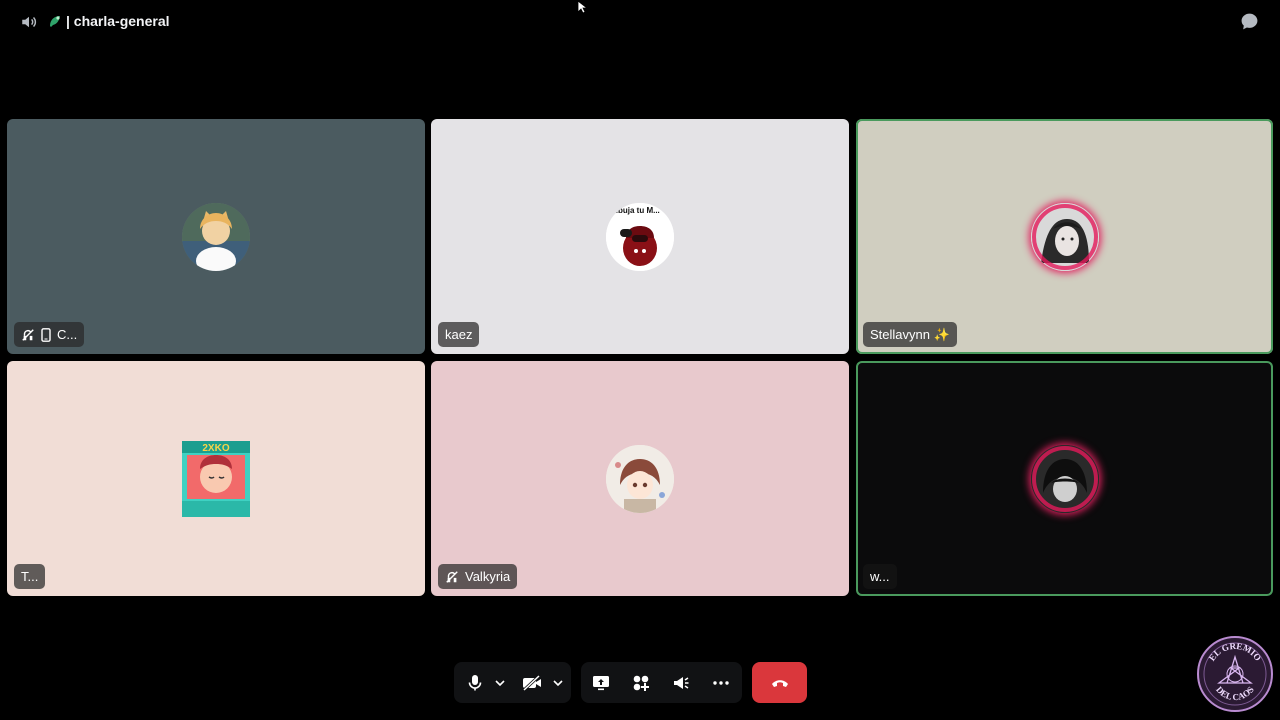  What do you see at coordinates (640, 22) in the screenshot?
I see `top-bar: | charla-general` at bounding box center [640, 22].